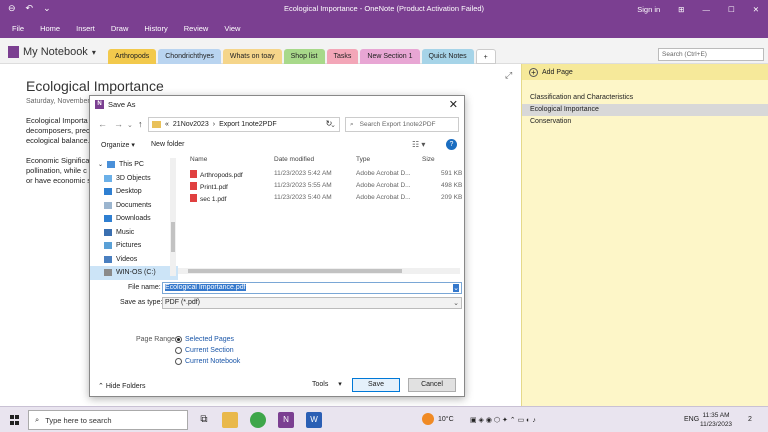 The height and width of the screenshot is (432, 768). I want to click on nav-item-this-pc: ⌄ This PC, so click(134, 165).